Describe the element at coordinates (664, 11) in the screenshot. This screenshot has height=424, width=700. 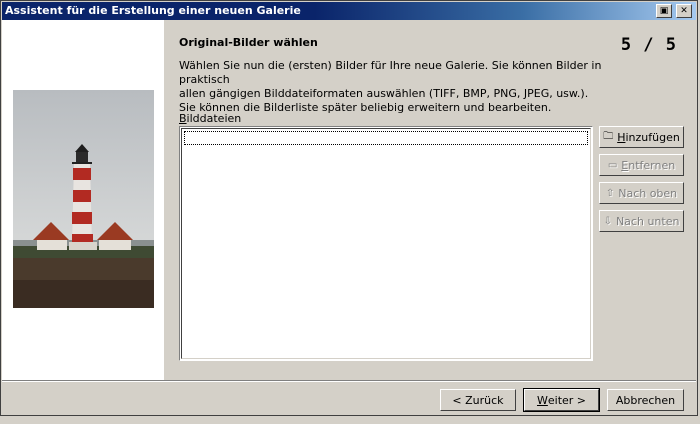
I see `restore-button: ▣` at that location.